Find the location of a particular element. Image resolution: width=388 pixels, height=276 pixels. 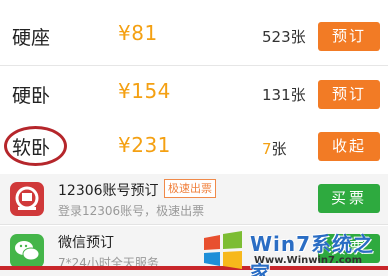

channel-subtitle: 登录12306账号，极速出票 is located at coordinates (131, 211).